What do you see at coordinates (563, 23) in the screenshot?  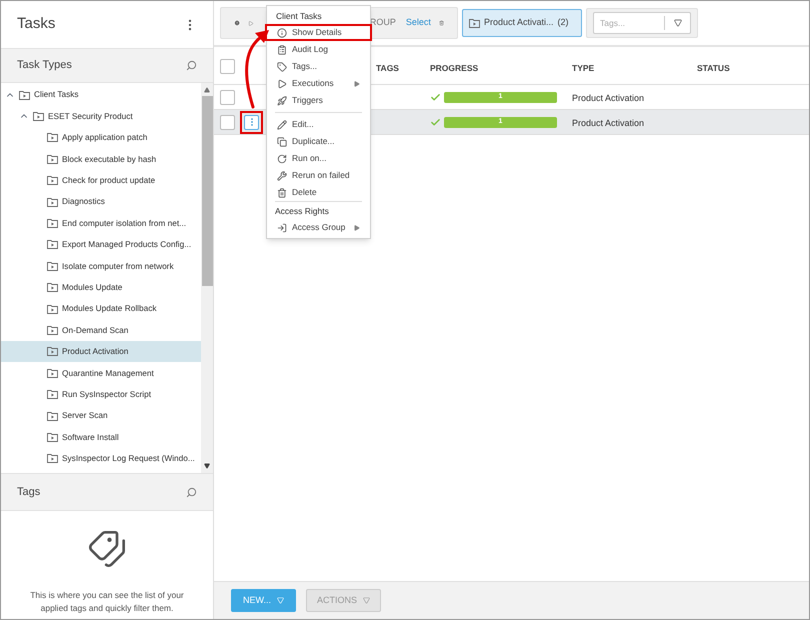 I see `chip-count: (2)` at bounding box center [563, 23].